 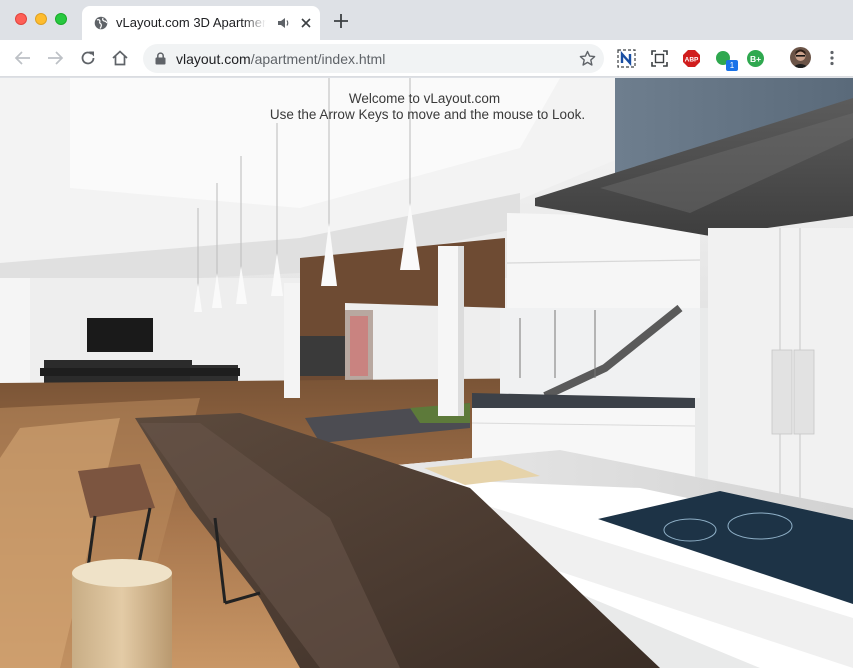 I want to click on zoom-window-button, so click(x=61, y=19).